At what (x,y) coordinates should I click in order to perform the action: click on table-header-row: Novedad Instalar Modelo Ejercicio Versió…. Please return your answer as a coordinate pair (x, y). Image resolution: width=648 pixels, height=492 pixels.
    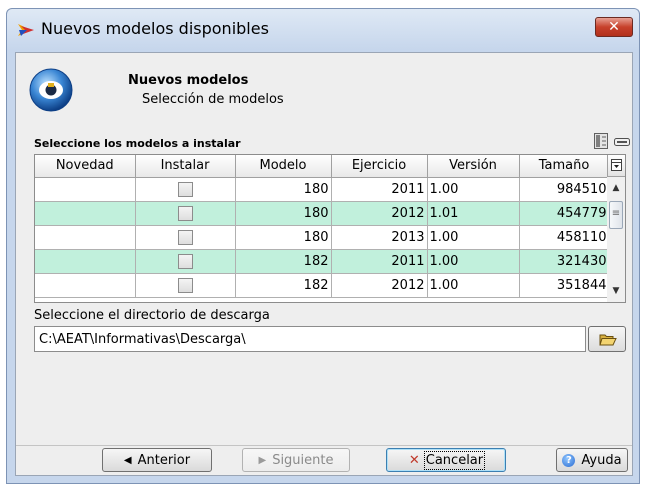
    Looking at the image, I should click on (322, 166).